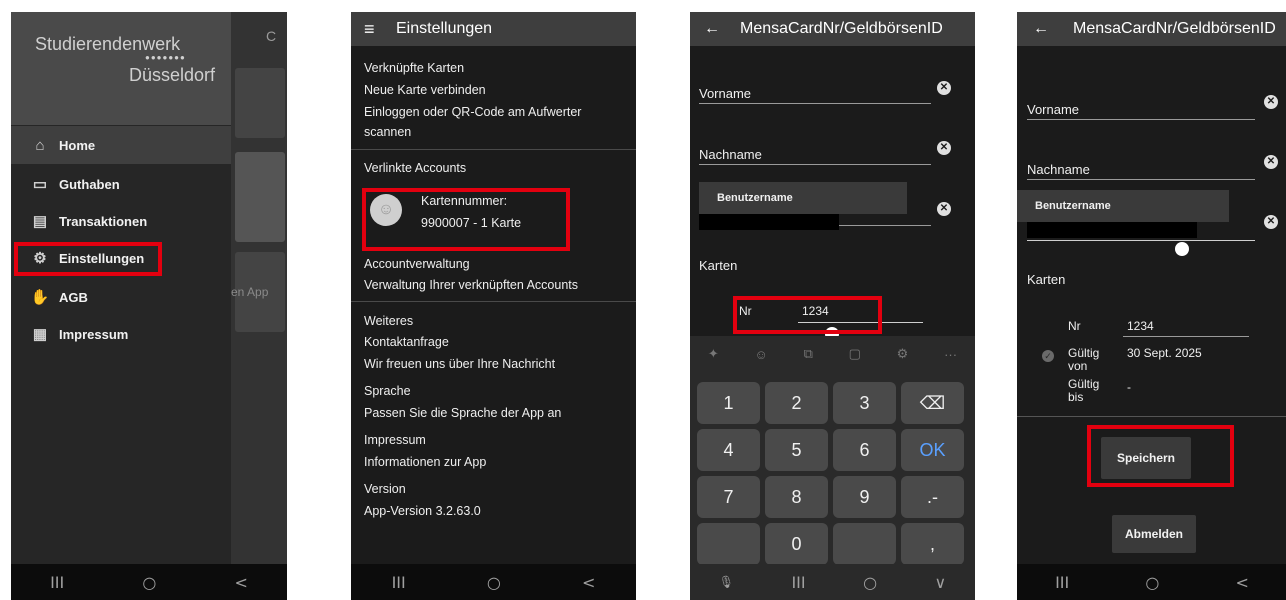  I want to click on key-9: 9, so click(864, 497).